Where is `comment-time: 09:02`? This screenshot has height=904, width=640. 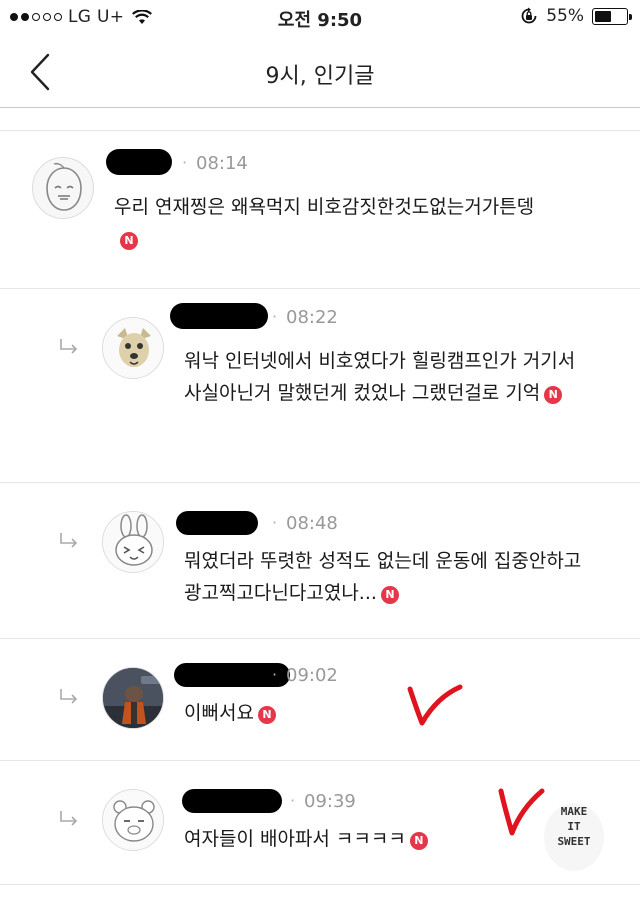
comment-time: 09:02 is located at coordinates (312, 675).